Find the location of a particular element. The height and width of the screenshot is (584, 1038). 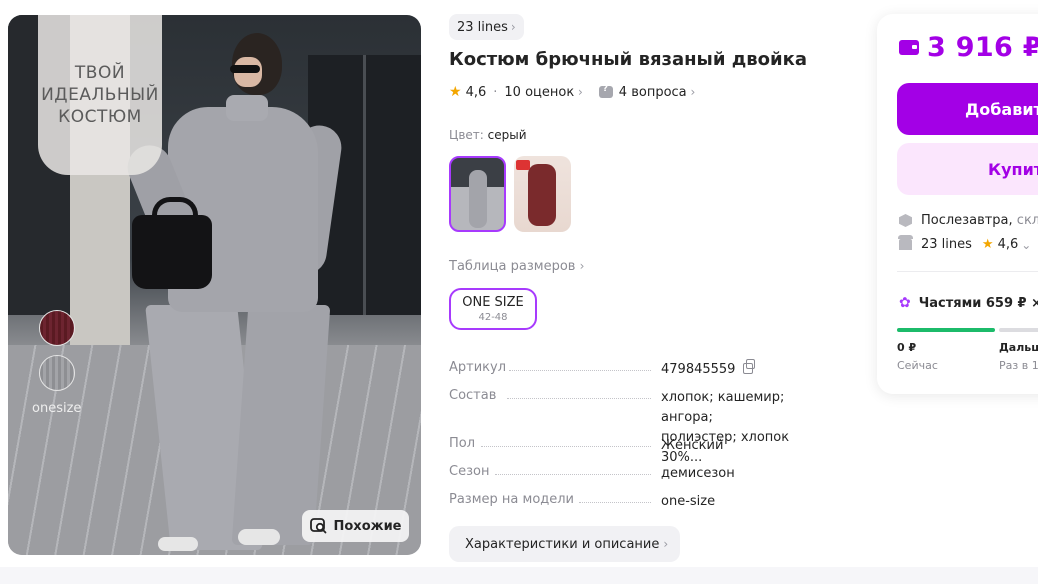

wallet-icon is located at coordinates (909, 47).